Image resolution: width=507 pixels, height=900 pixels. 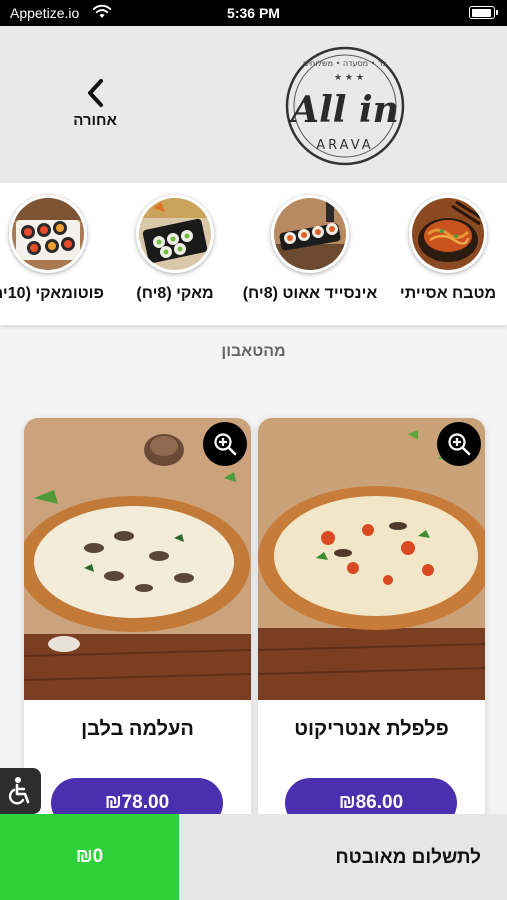 I want to click on category-maki: מאקי (8יח), so click(x=175, y=255).